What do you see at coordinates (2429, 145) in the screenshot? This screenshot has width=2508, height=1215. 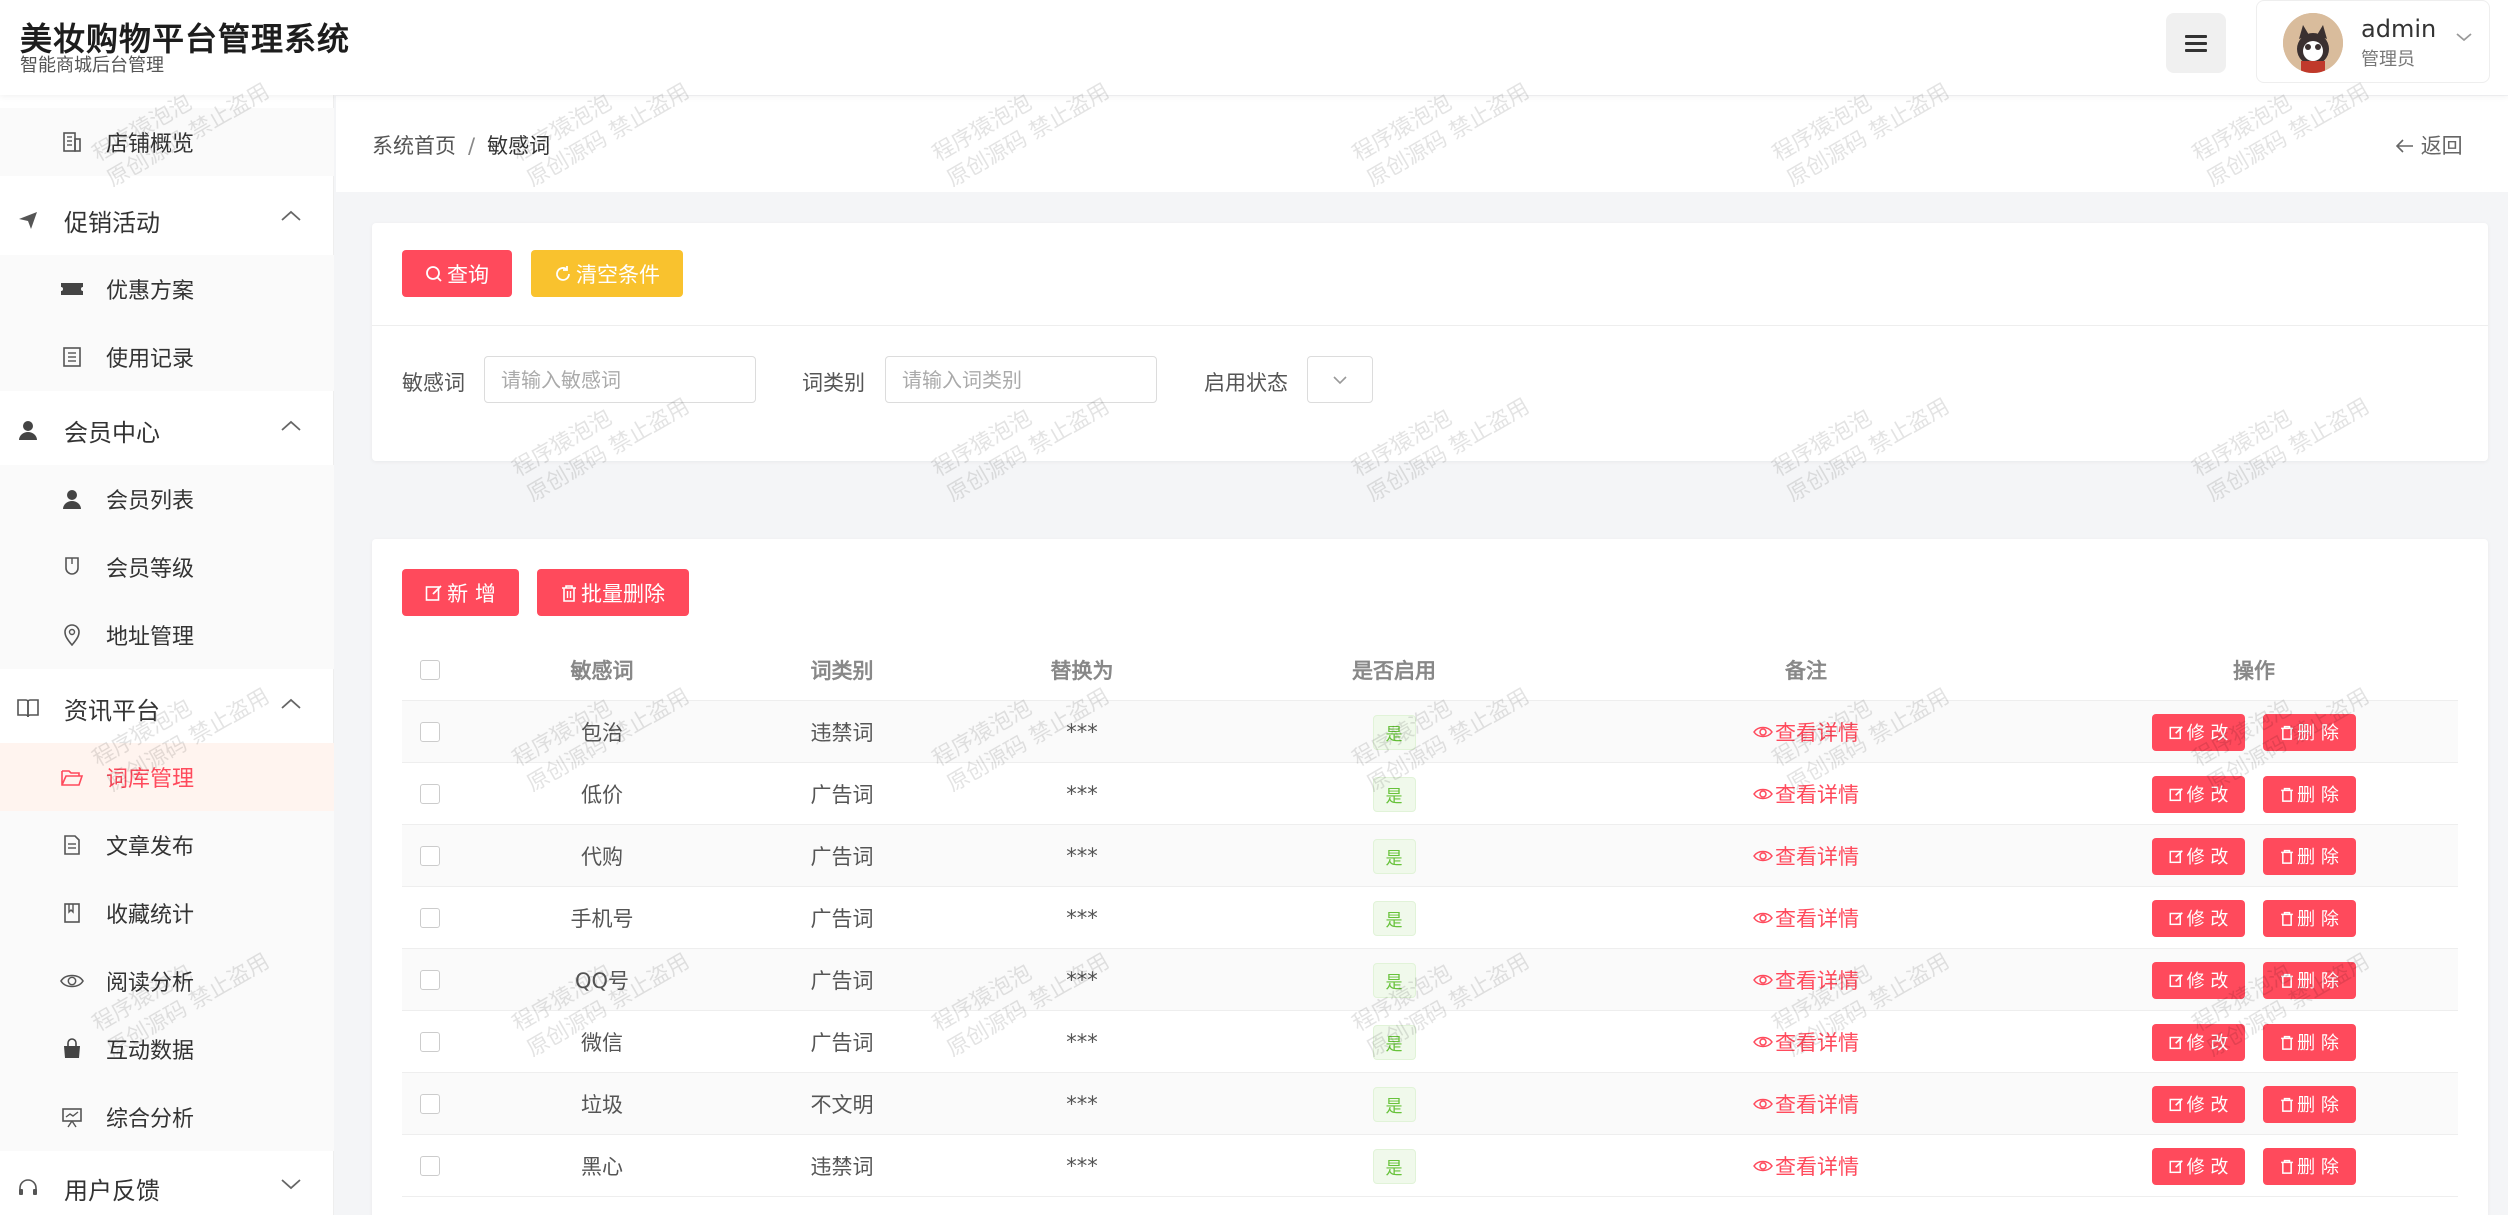 I see `back-button: 返回` at bounding box center [2429, 145].